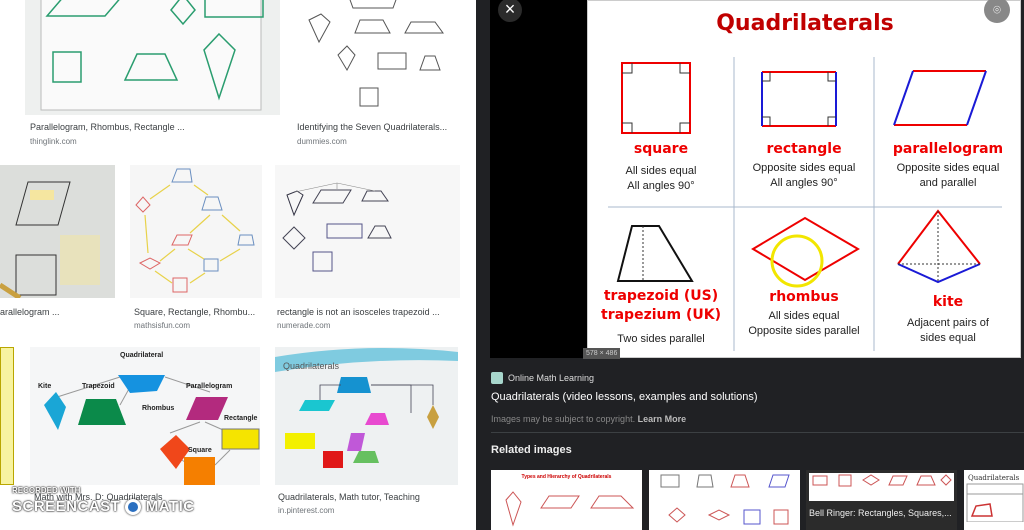  Describe the element at coordinates (661, 149) in the screenshot. I see `shape-label: square` at that location.